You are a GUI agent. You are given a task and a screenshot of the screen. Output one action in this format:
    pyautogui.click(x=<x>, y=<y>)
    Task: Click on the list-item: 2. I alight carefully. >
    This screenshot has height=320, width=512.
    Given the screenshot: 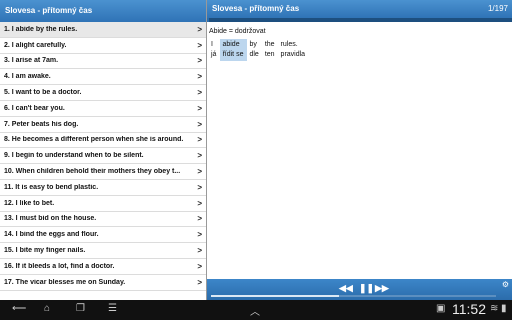 What is the action you would take?
    pyautogui.click(x=103, y=46)
    